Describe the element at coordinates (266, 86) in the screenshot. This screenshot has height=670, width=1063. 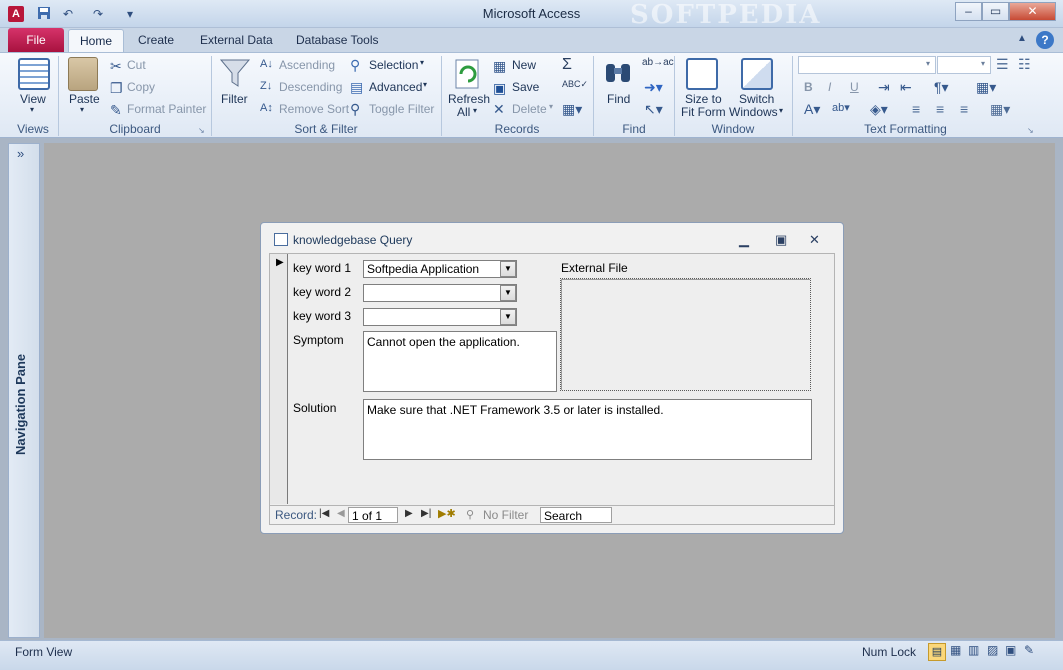
I see `sort-descending-icon: Z↓` at that location.